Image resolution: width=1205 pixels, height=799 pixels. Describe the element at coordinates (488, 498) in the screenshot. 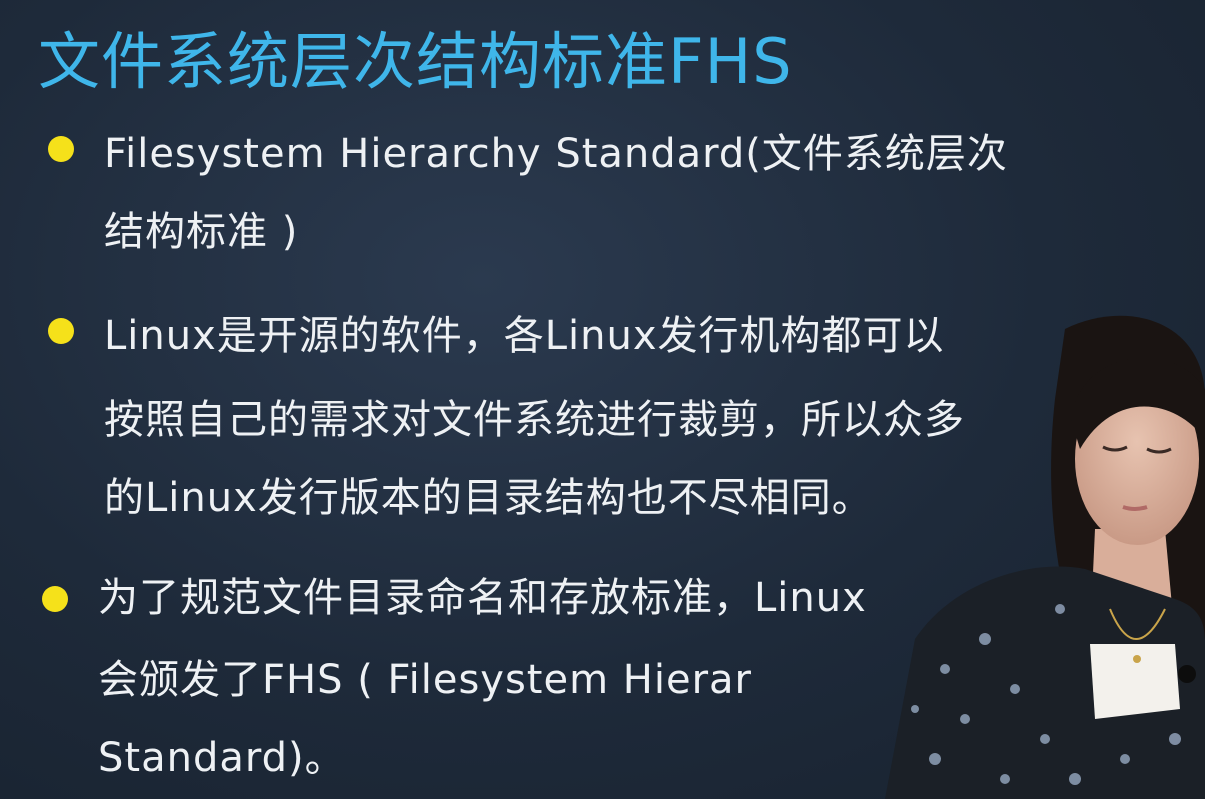

I see `bullet-line: 的Linux发行版本的目录结构也不尽相同。` at that location.